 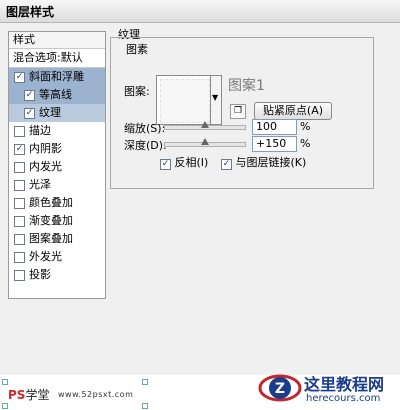 I want to click on pattern-label: 图案:, so click(x=137, y=91).